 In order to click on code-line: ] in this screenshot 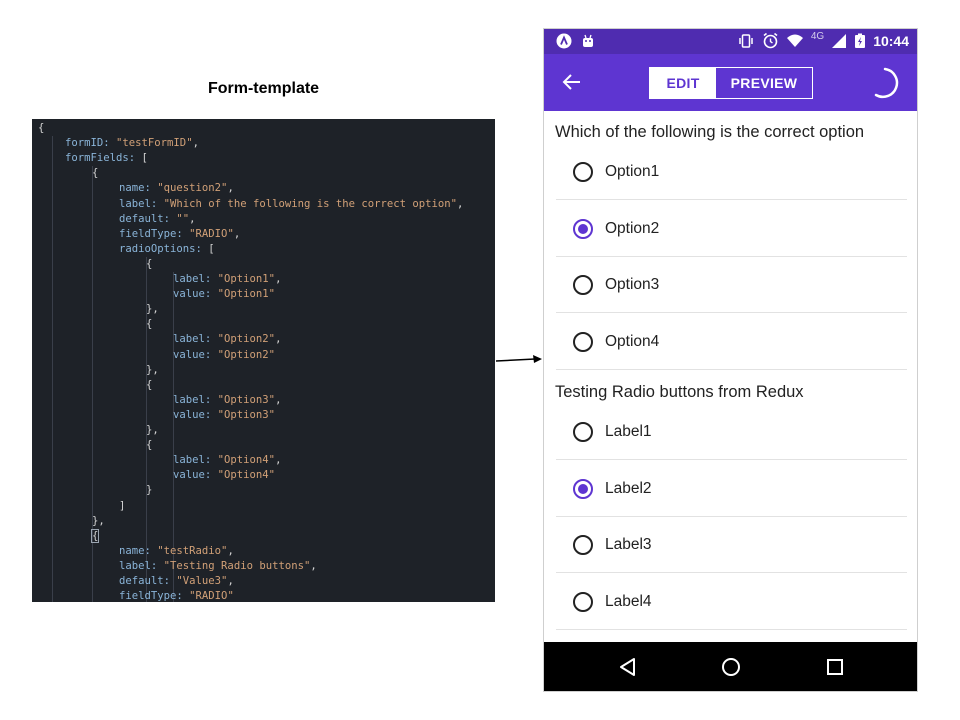, I will do `click(122, 506)`.